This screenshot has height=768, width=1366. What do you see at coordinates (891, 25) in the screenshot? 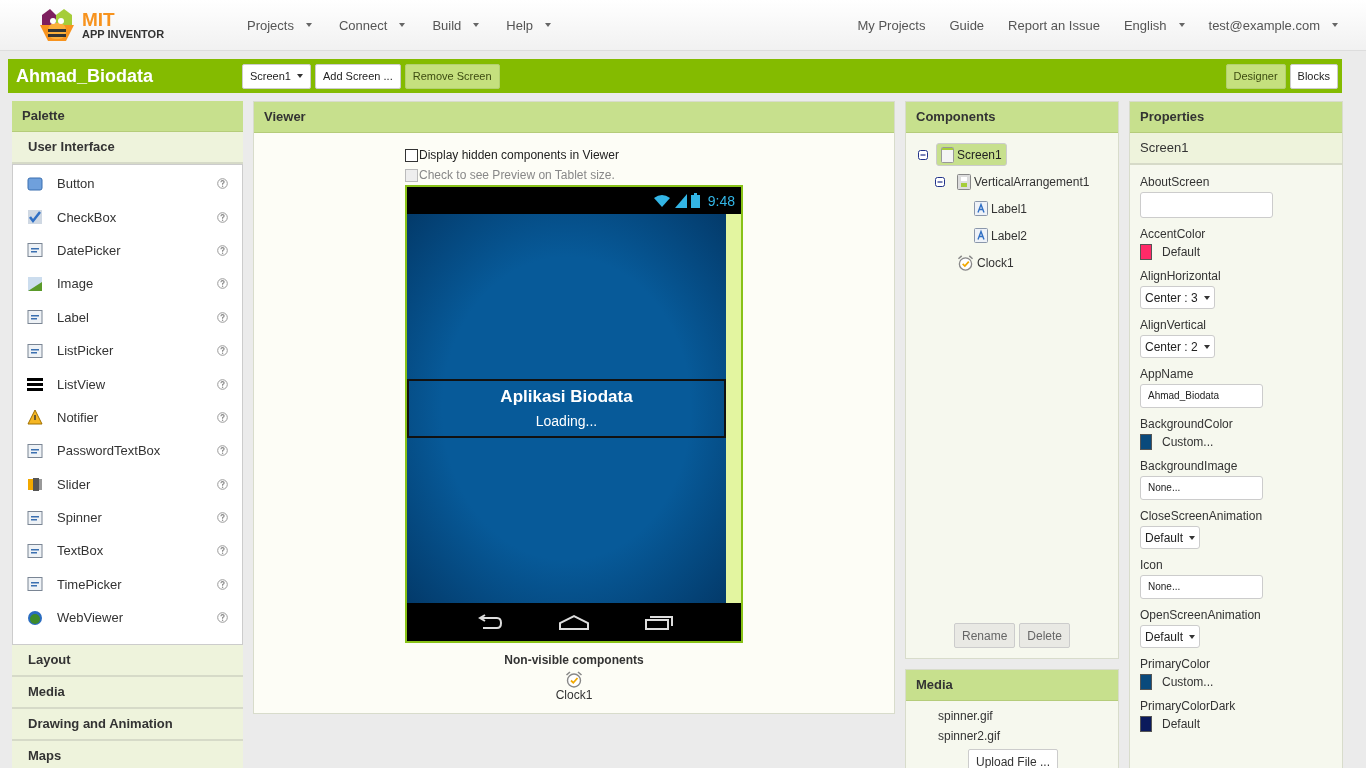
I see `menu-item: My Projects` at bounding box center [891, 25].